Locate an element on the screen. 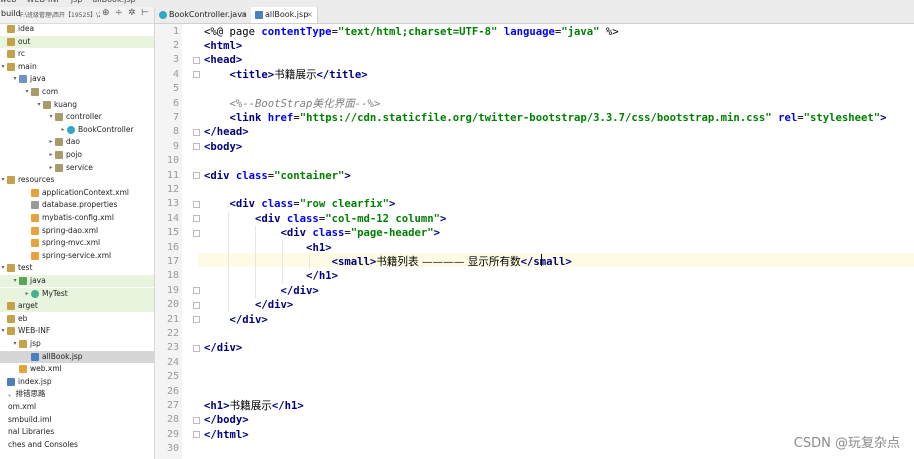  breadcrumb-item: web is located at coordinates (8, 2).